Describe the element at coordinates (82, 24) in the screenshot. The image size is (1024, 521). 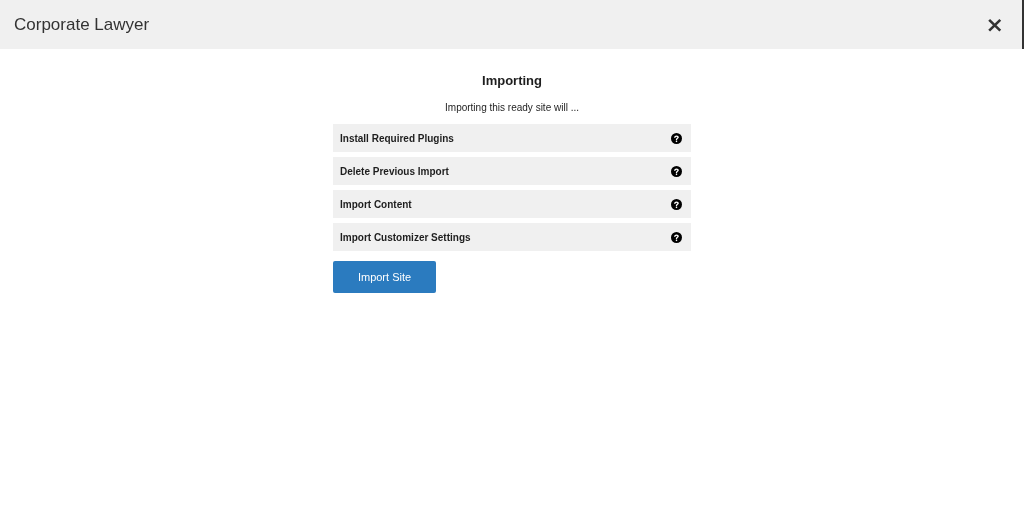
I see `window-title: Corporate Lawyer` at that location.